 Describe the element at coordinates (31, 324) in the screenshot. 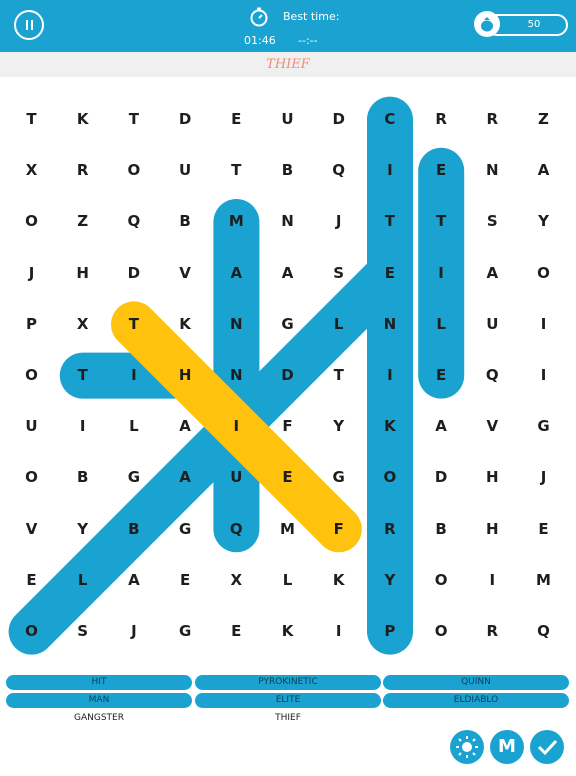

I see `letter-cell: P` at that location.